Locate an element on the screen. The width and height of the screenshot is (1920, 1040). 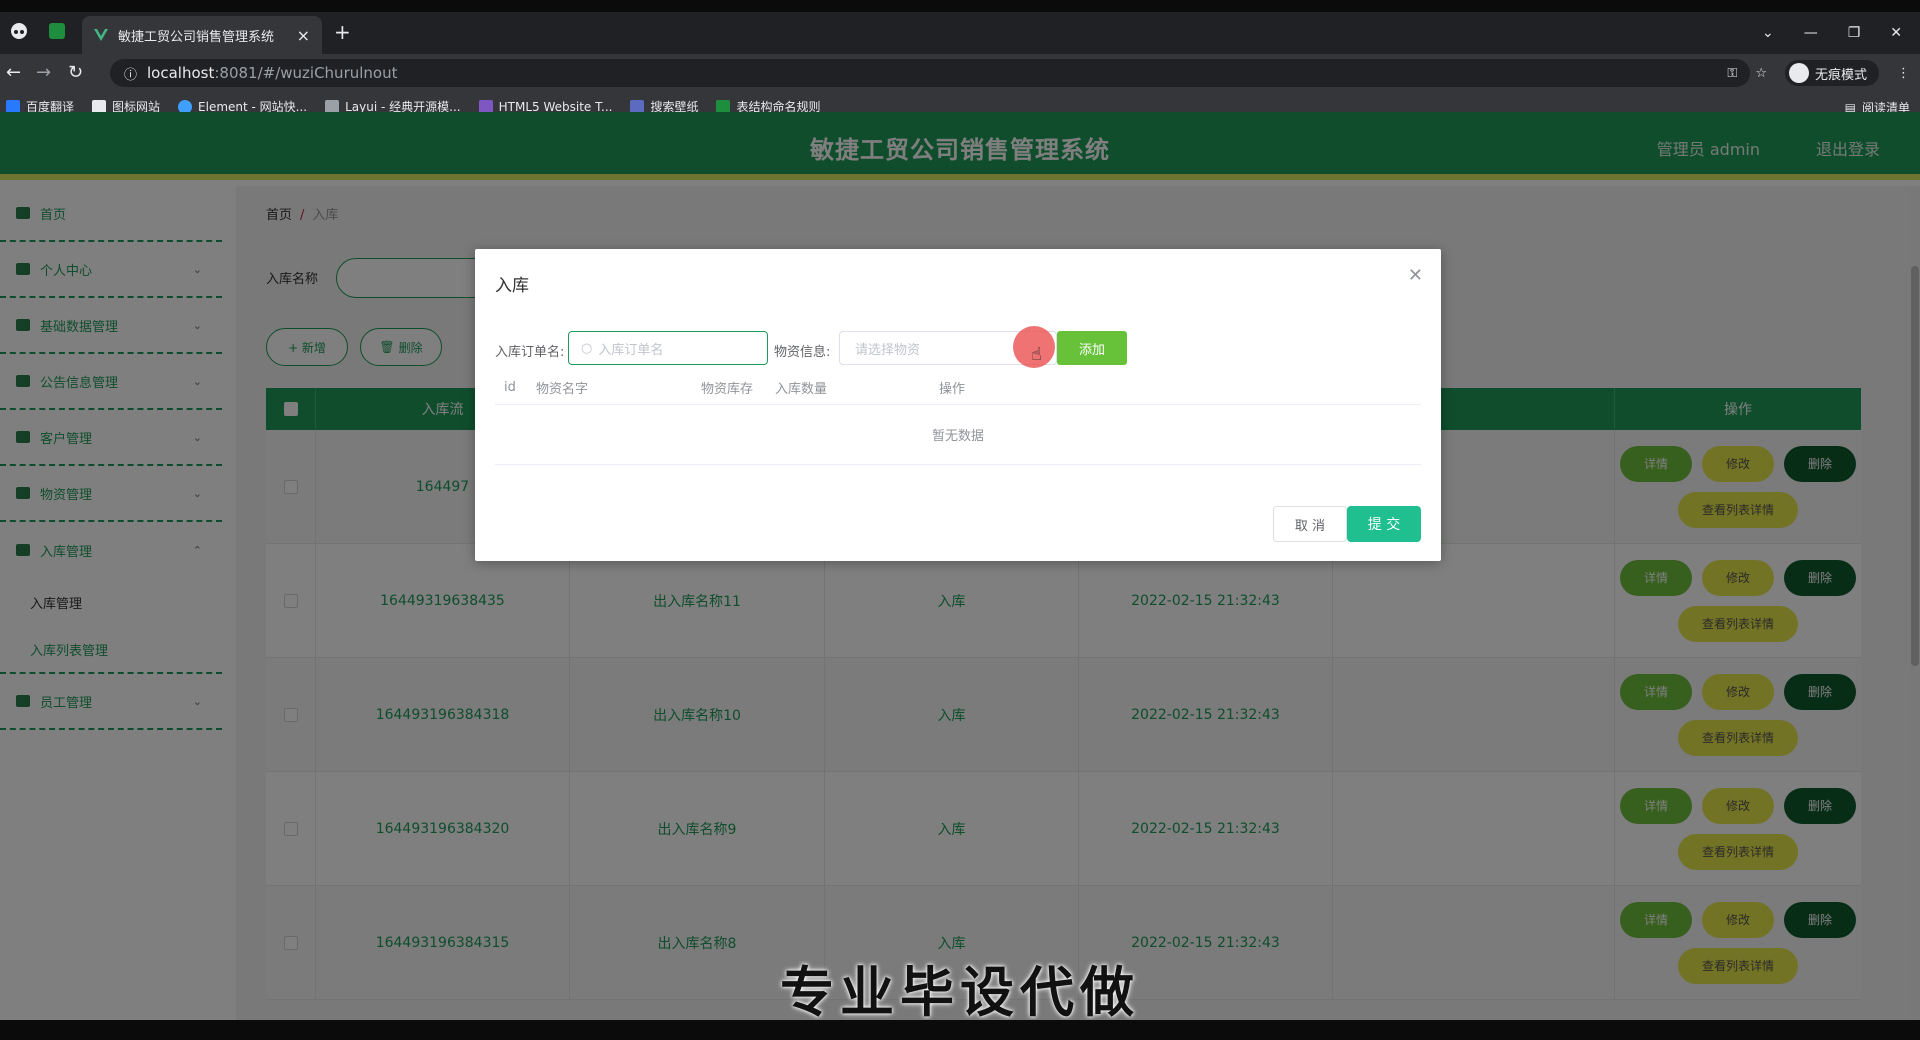
incognito-label: 无痕模式 is located at coordinates (1840, 75).